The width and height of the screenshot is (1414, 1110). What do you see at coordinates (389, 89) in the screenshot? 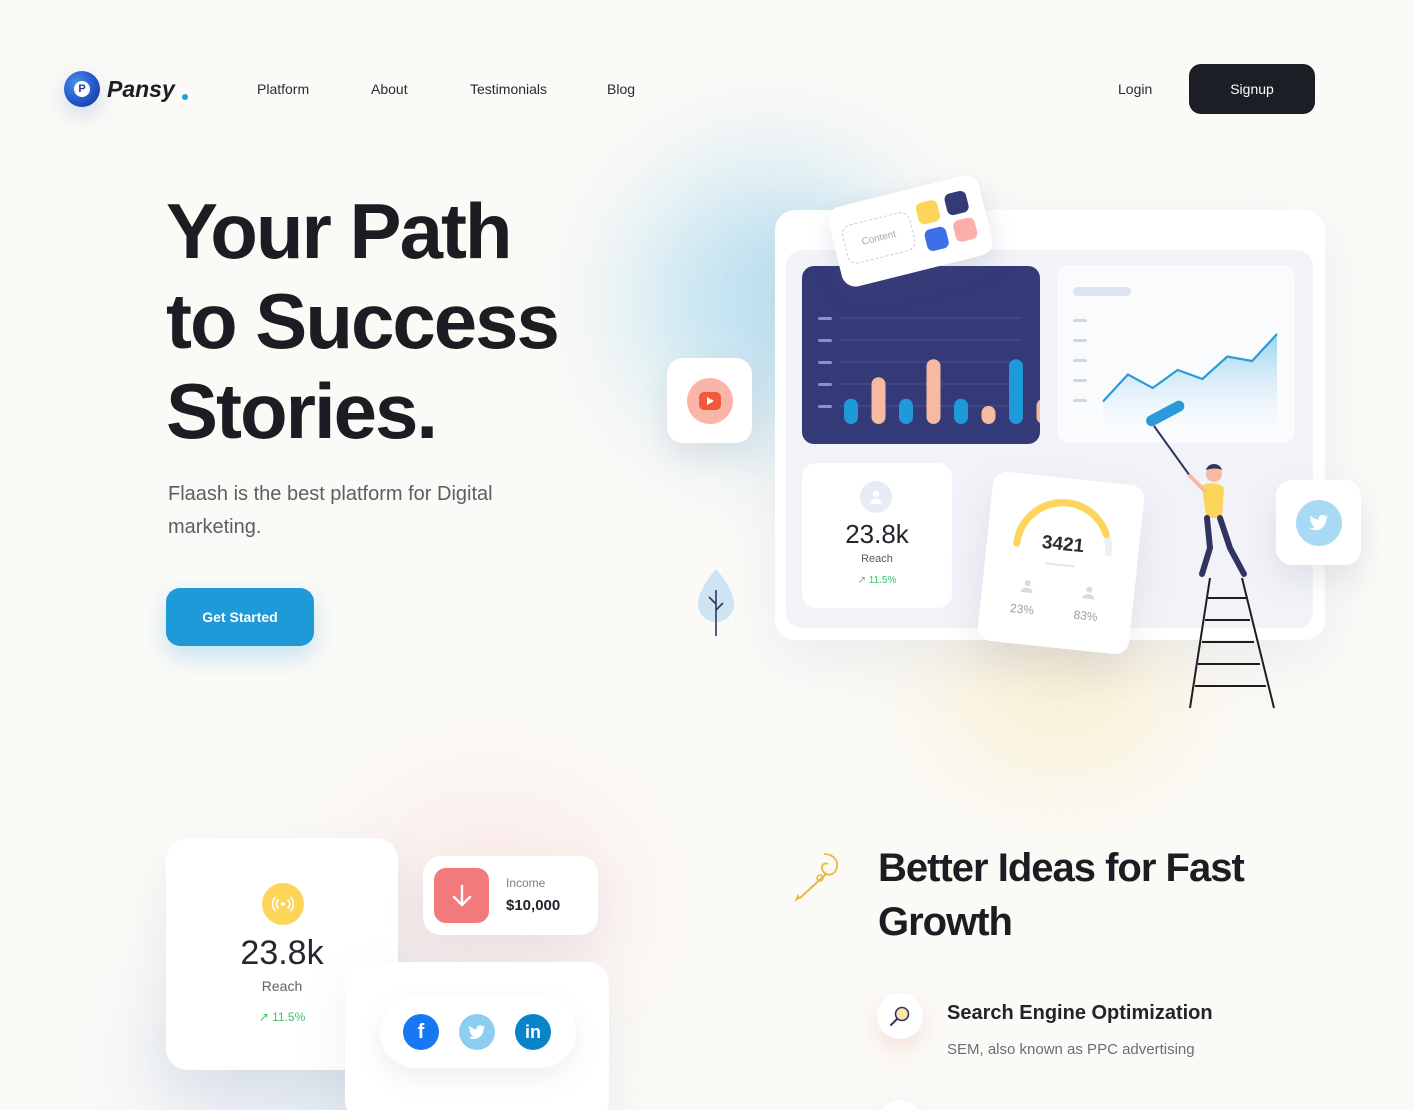
I see `nav-item-about: About` at bounding box center [389, 89].